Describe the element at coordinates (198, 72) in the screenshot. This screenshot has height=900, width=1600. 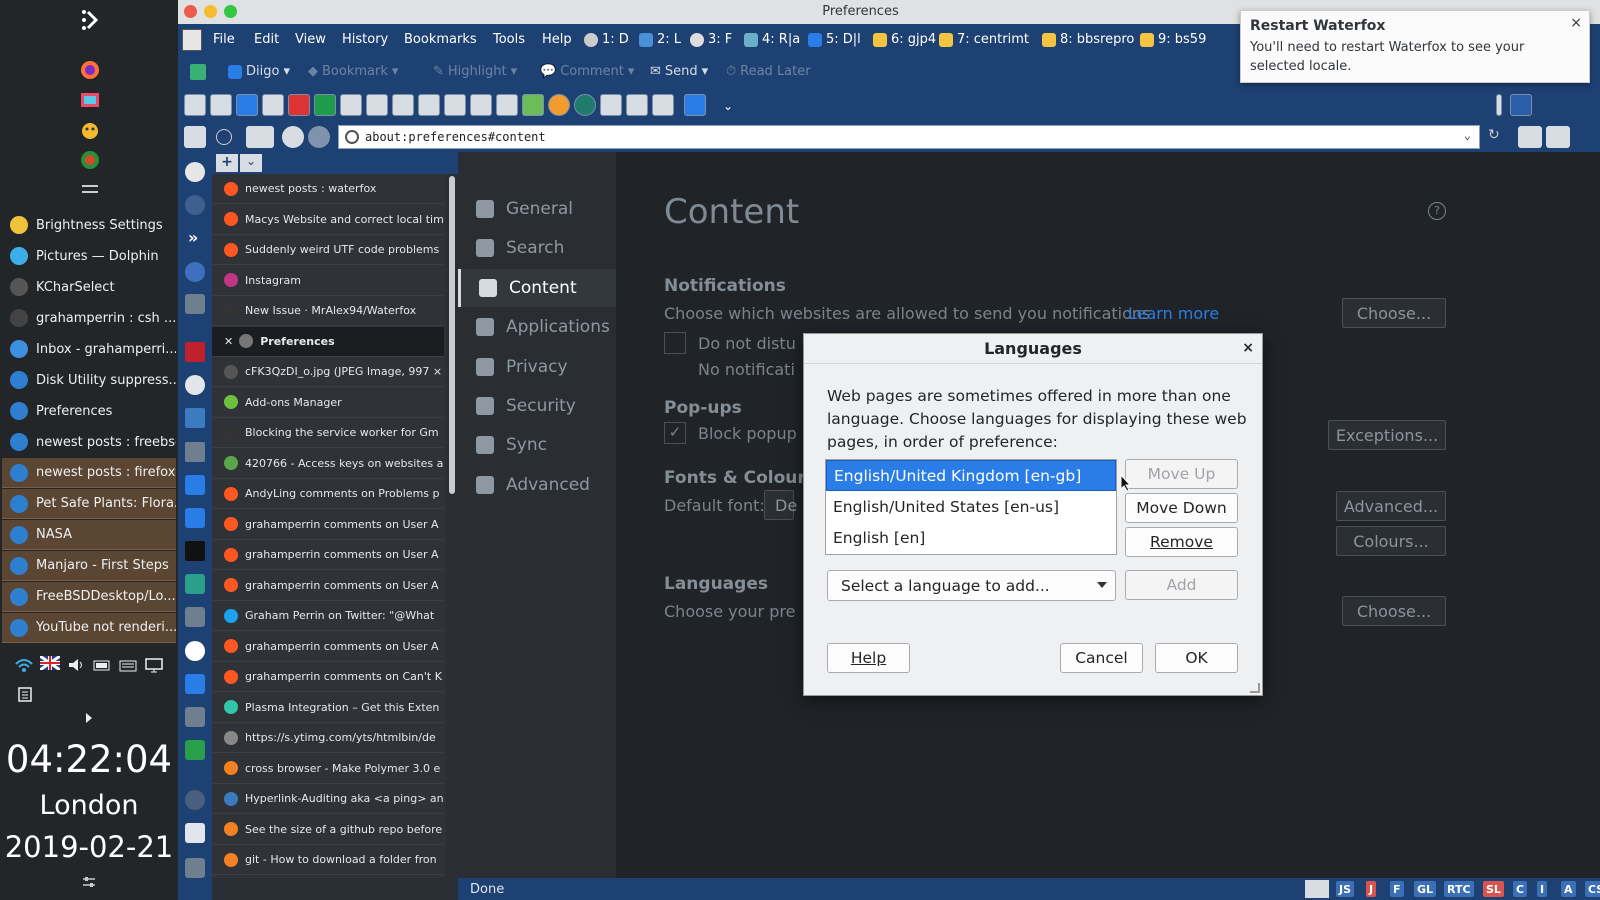
I see `diigo-logo-icon` at that location.